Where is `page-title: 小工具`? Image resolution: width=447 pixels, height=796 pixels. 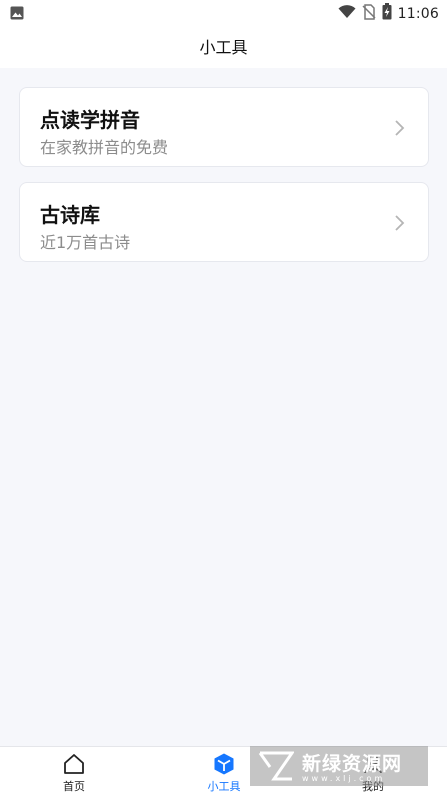 page-title: 小工具 is located at coordinates (223, 47).